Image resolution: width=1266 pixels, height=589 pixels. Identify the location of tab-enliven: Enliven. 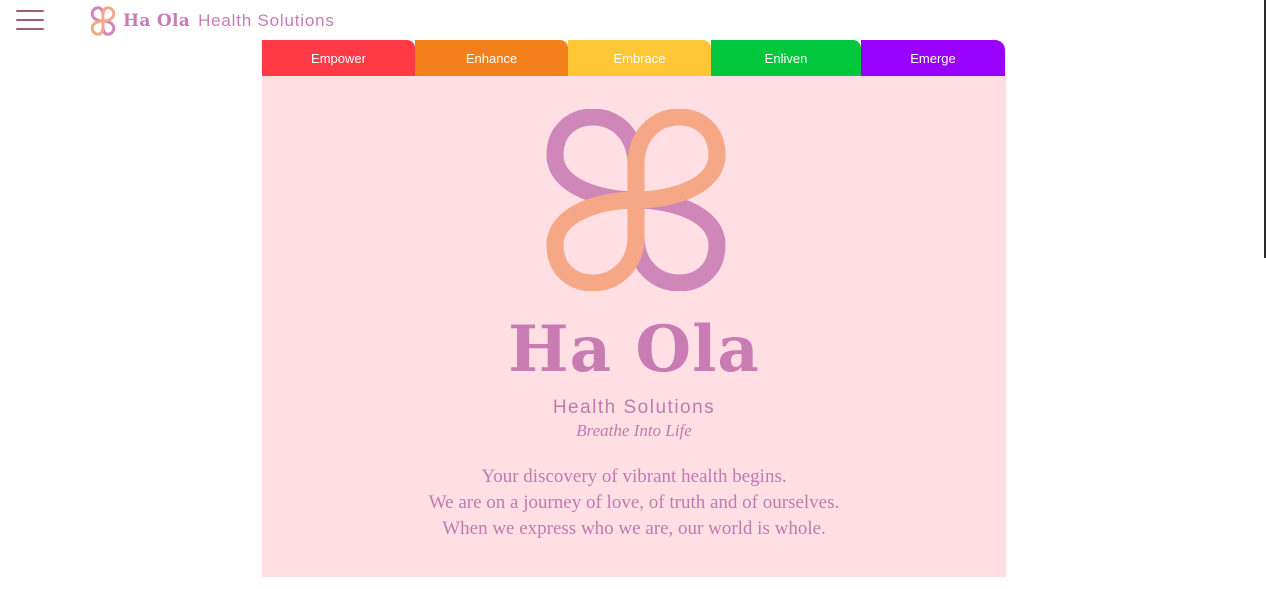
(786, 58).